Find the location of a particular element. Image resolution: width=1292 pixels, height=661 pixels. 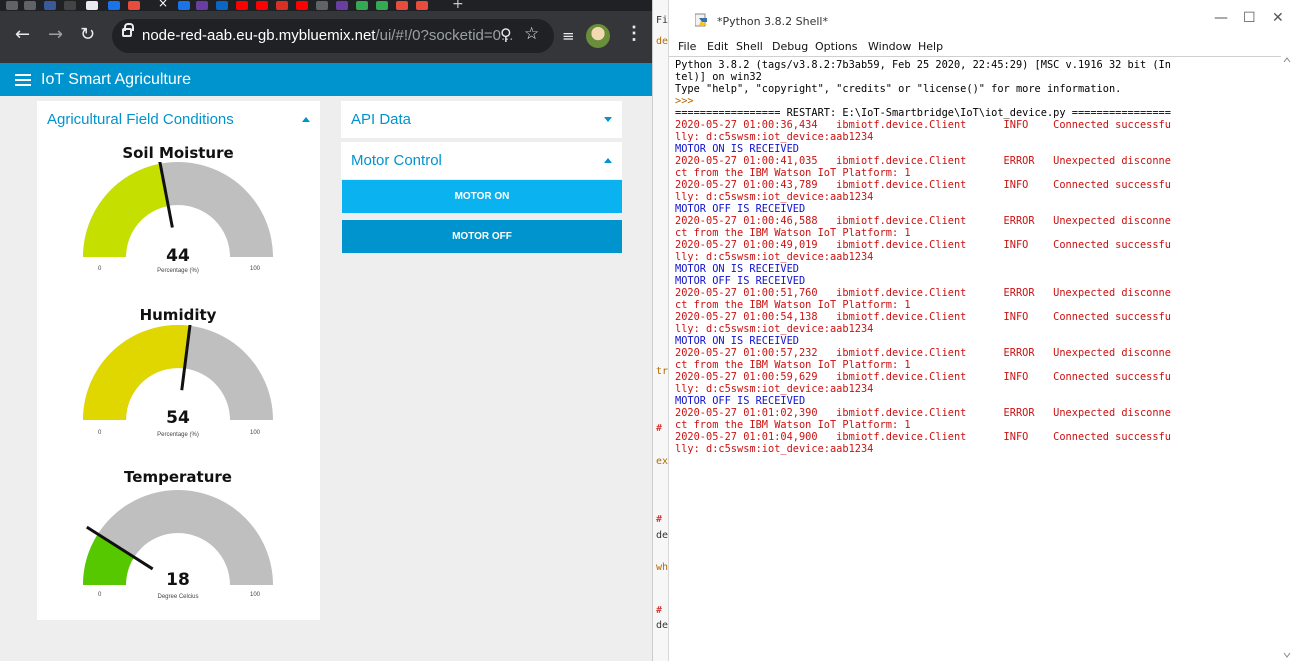

menu-options: Options is located at coordinates (836, 46).